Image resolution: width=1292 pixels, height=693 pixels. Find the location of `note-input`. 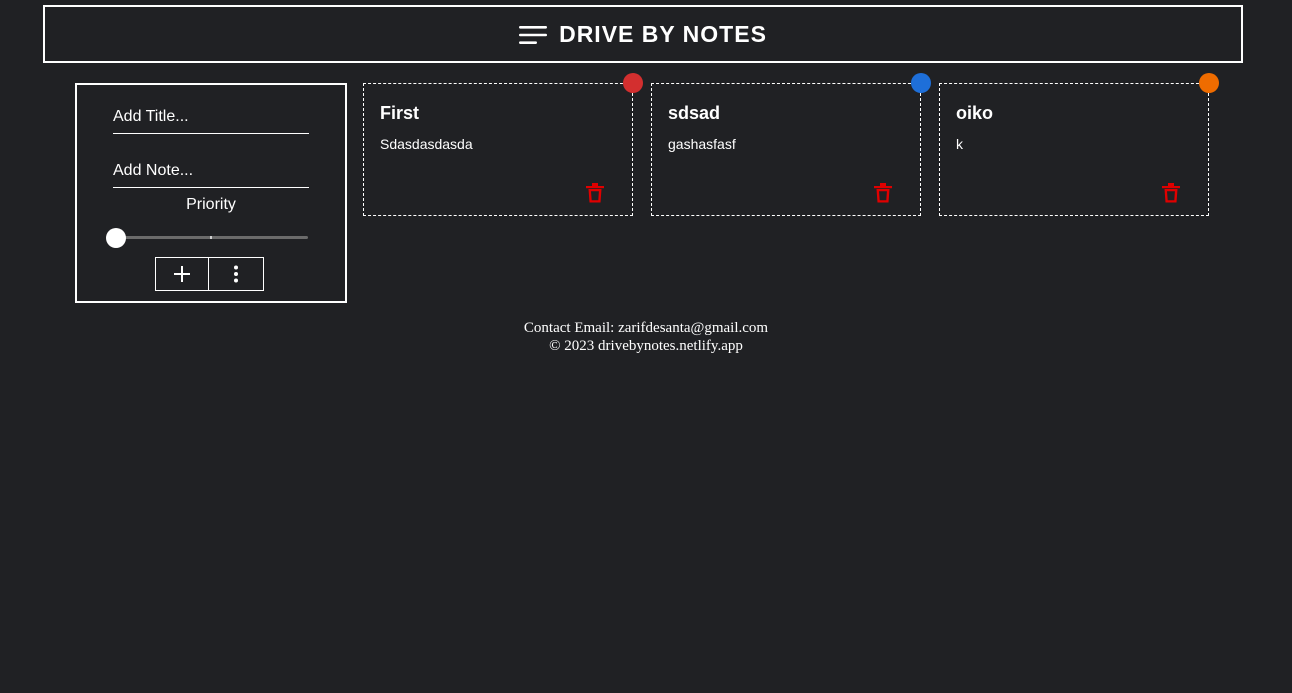

note-input is located at coordinates (211, 171).